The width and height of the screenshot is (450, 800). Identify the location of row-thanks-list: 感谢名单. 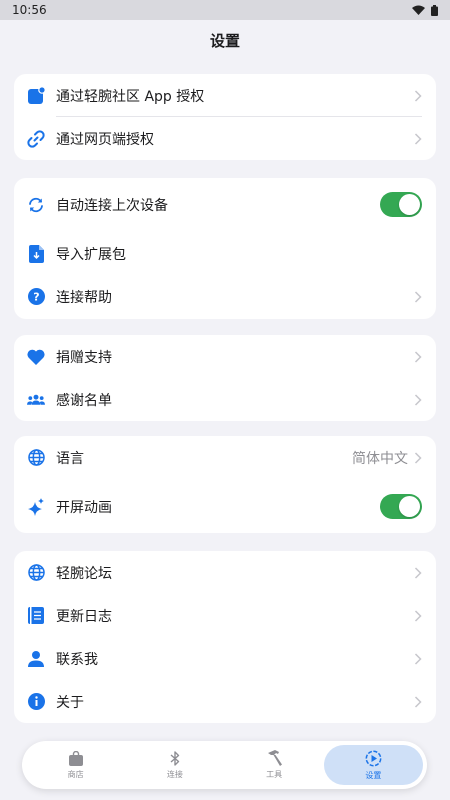
(225, 399).